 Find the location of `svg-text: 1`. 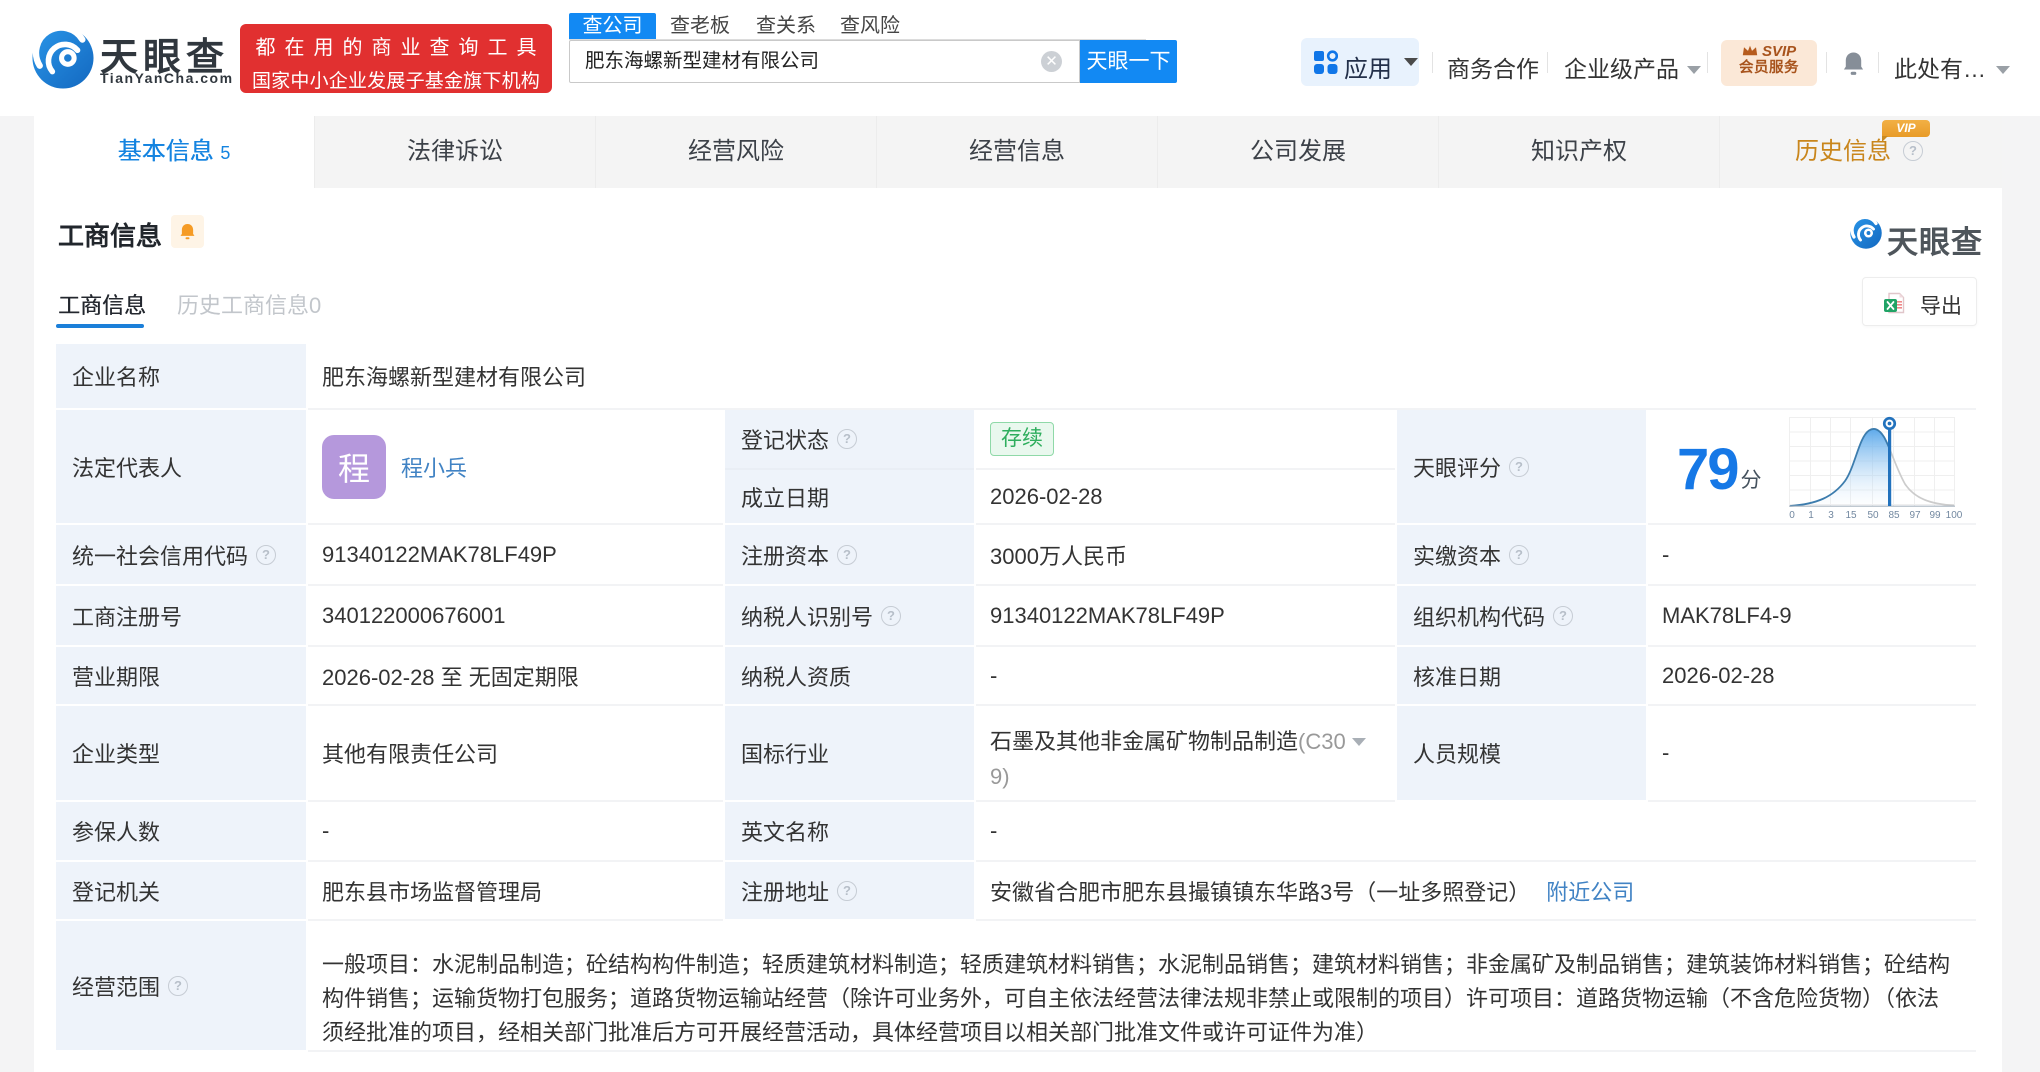

svg-text: 1 is located at coordinates (1811, 515).